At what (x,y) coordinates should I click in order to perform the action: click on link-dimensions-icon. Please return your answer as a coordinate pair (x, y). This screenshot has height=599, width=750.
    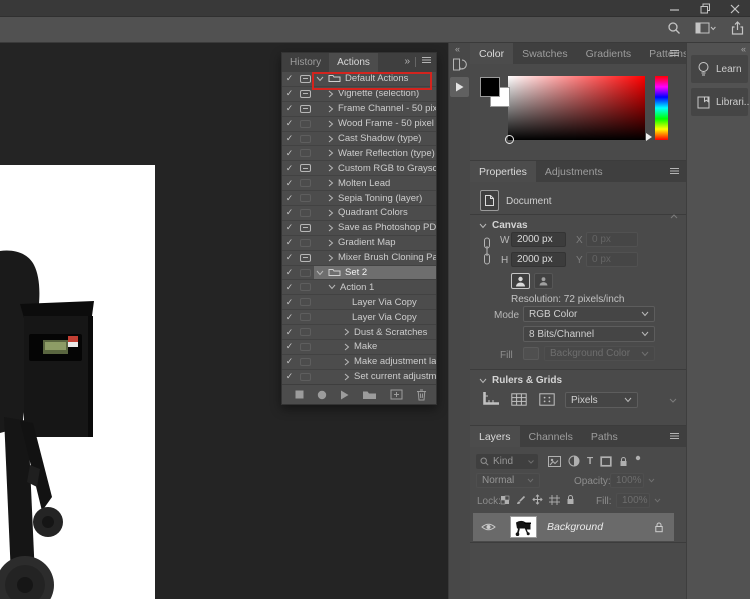
    Looking at the image, I should click on (487, 252).